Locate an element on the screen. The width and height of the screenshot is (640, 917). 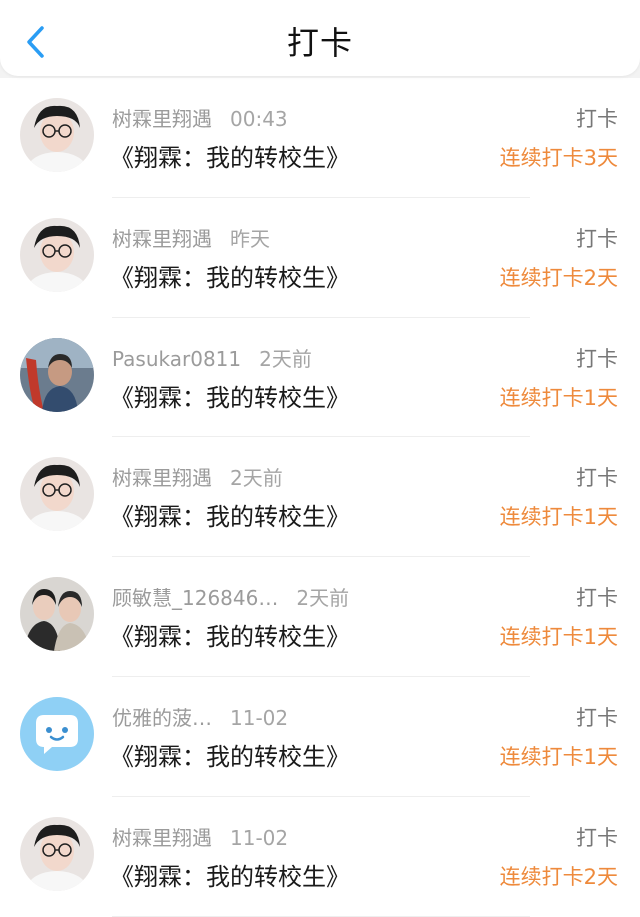
page-title: 打卡 is located at coordinates (319, 43).